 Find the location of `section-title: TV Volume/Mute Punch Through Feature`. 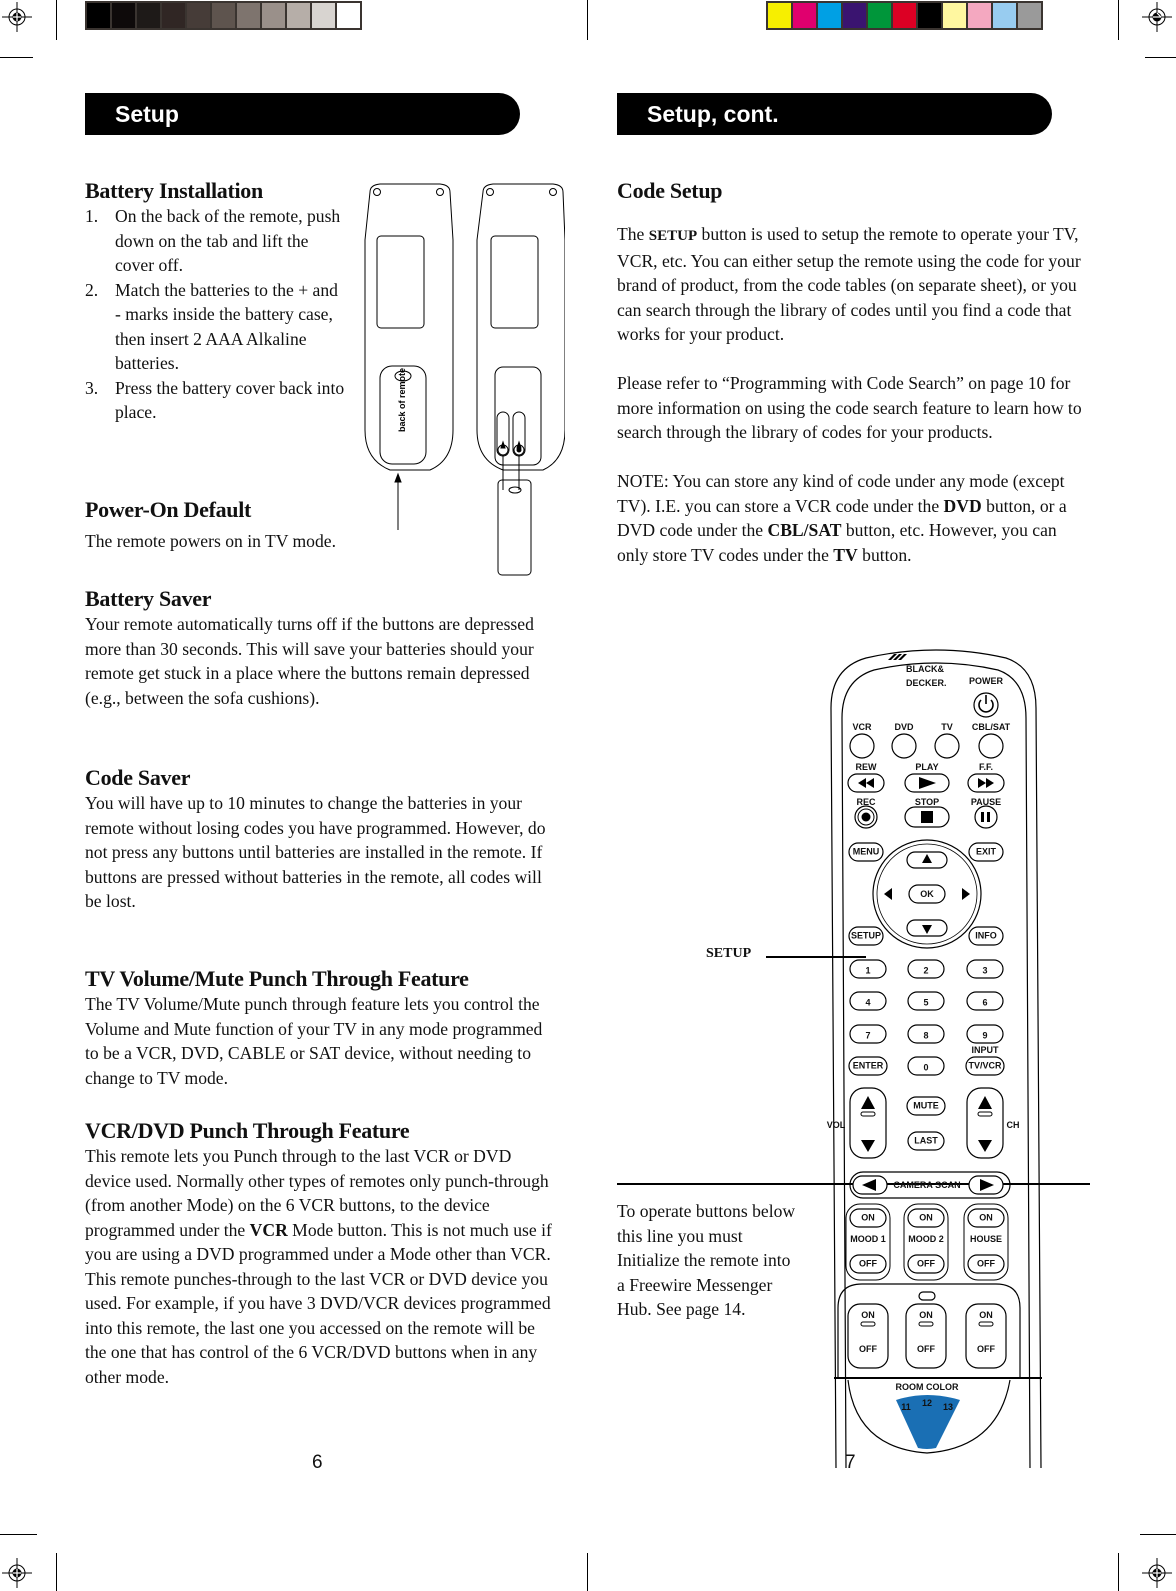

section-title: TV Volume/Mute Punch Through Feature is located at coordinates (277, 978).